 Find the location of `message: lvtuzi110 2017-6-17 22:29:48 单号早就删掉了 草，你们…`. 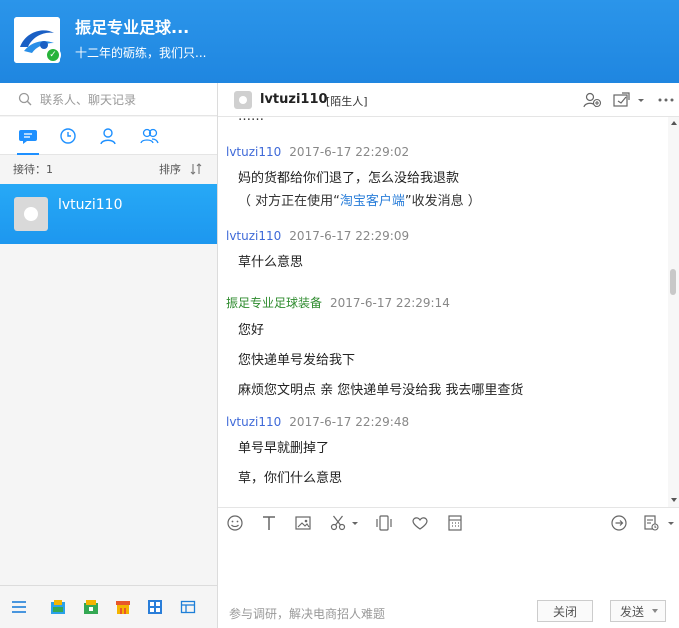

message: lvtuzi110 2017-6-17 22:29:48 单号早就删掉了 草，你们… is located at coordinates (317, 450).